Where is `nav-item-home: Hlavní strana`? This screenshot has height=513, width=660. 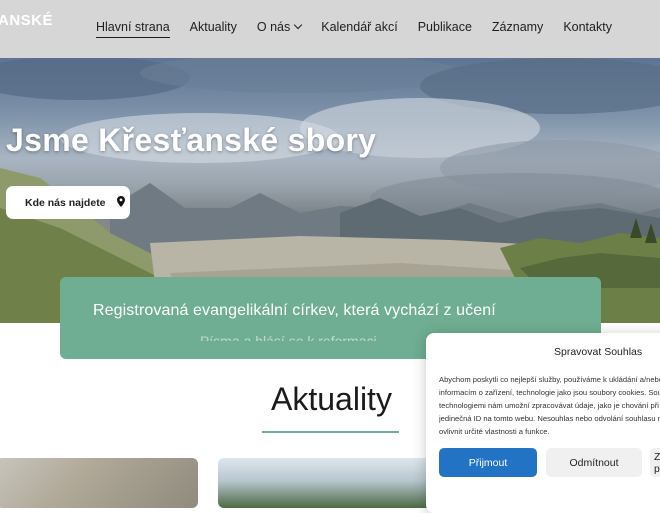
nav-item-home: Hlavní strana is located at coordinates (133, 29).